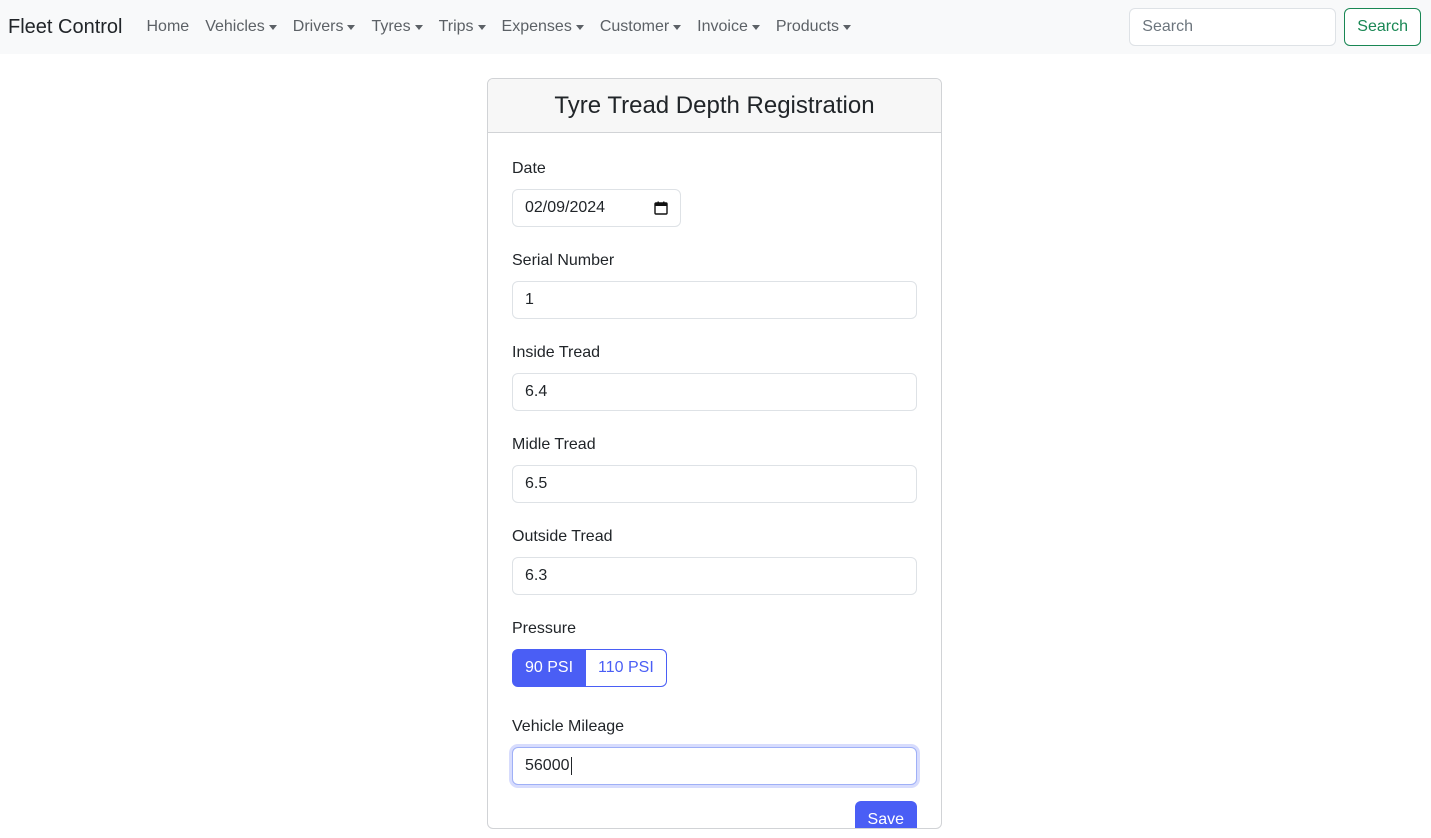 The image size is (1431, 838). I want to click on nav-item-label: Vehicles, so click(235, 26).